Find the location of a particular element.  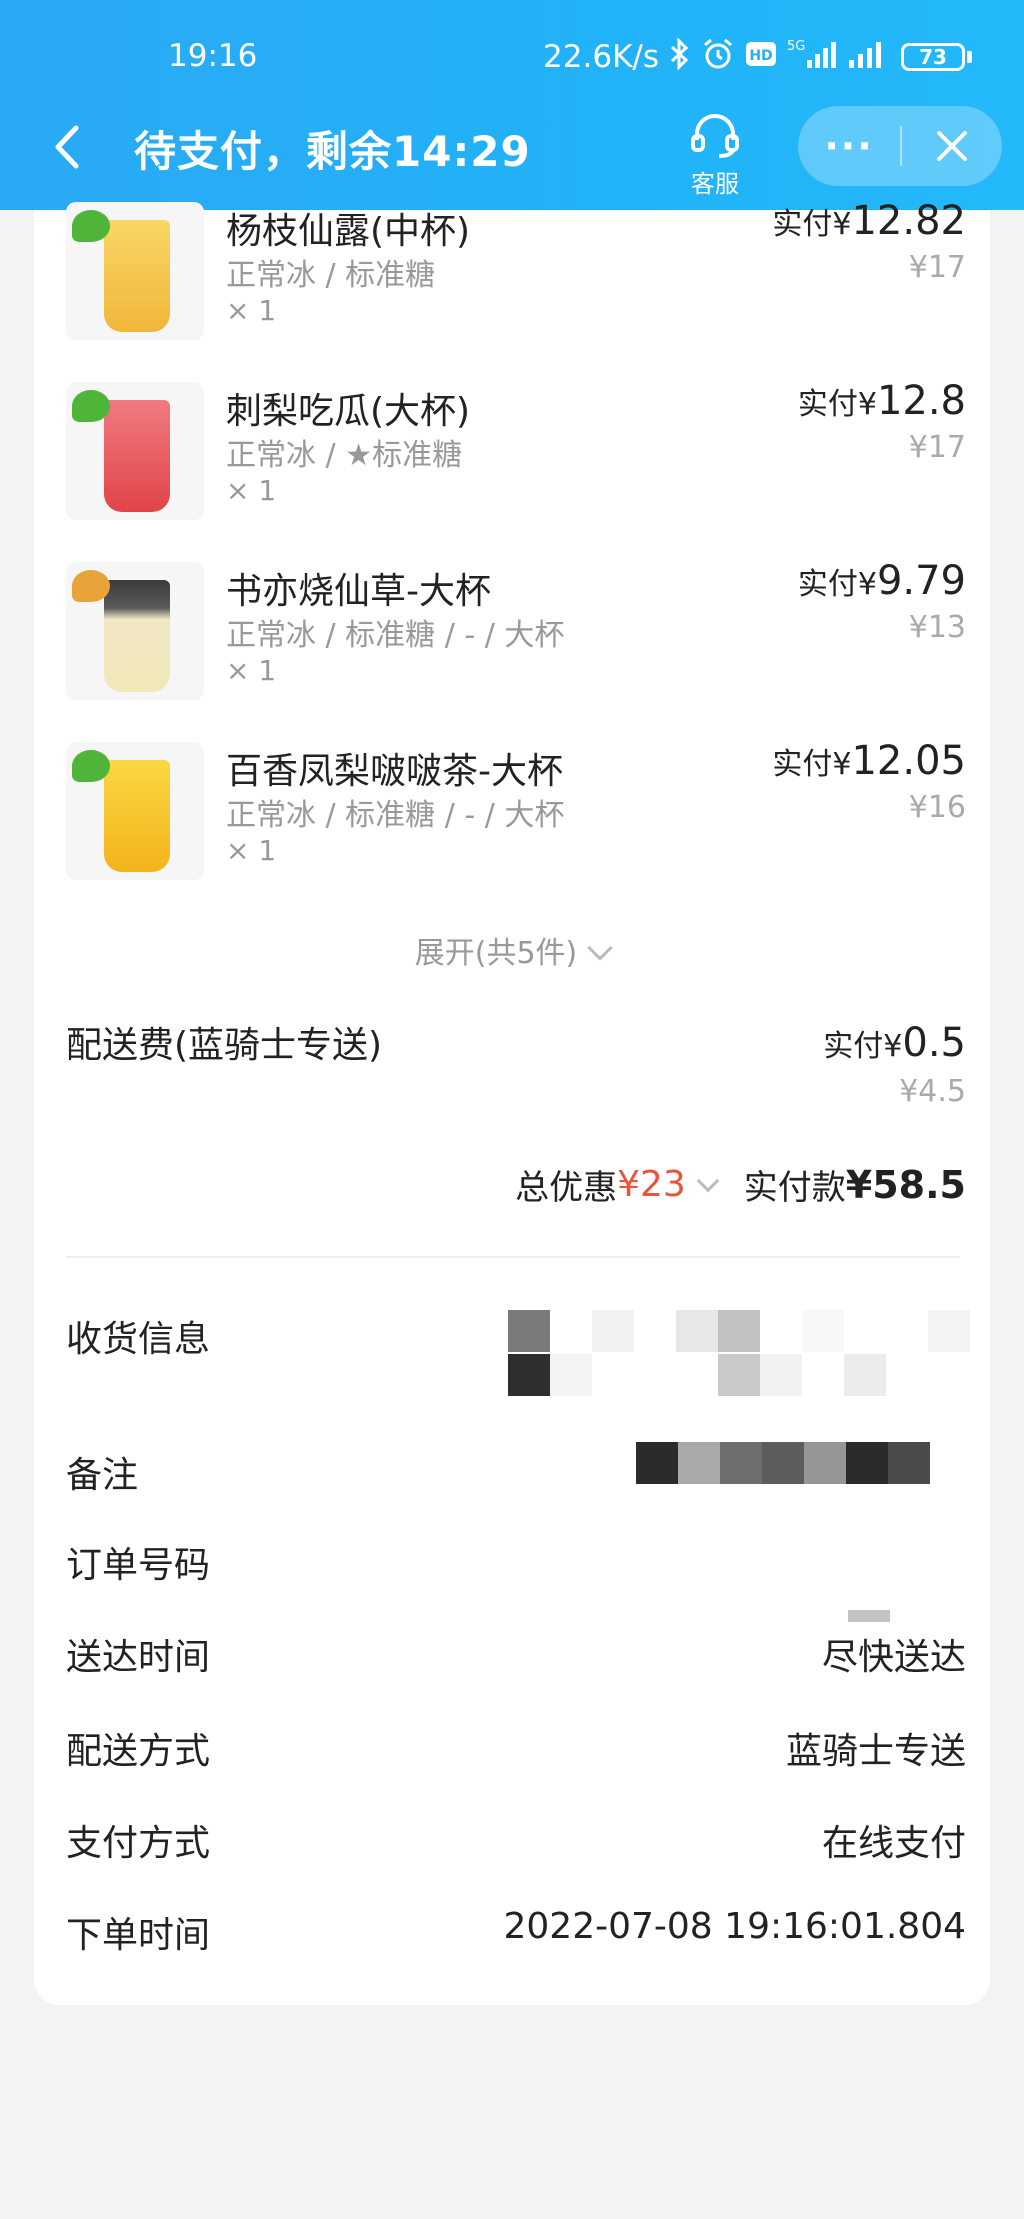

close-button is located at coordinates (952, 146).